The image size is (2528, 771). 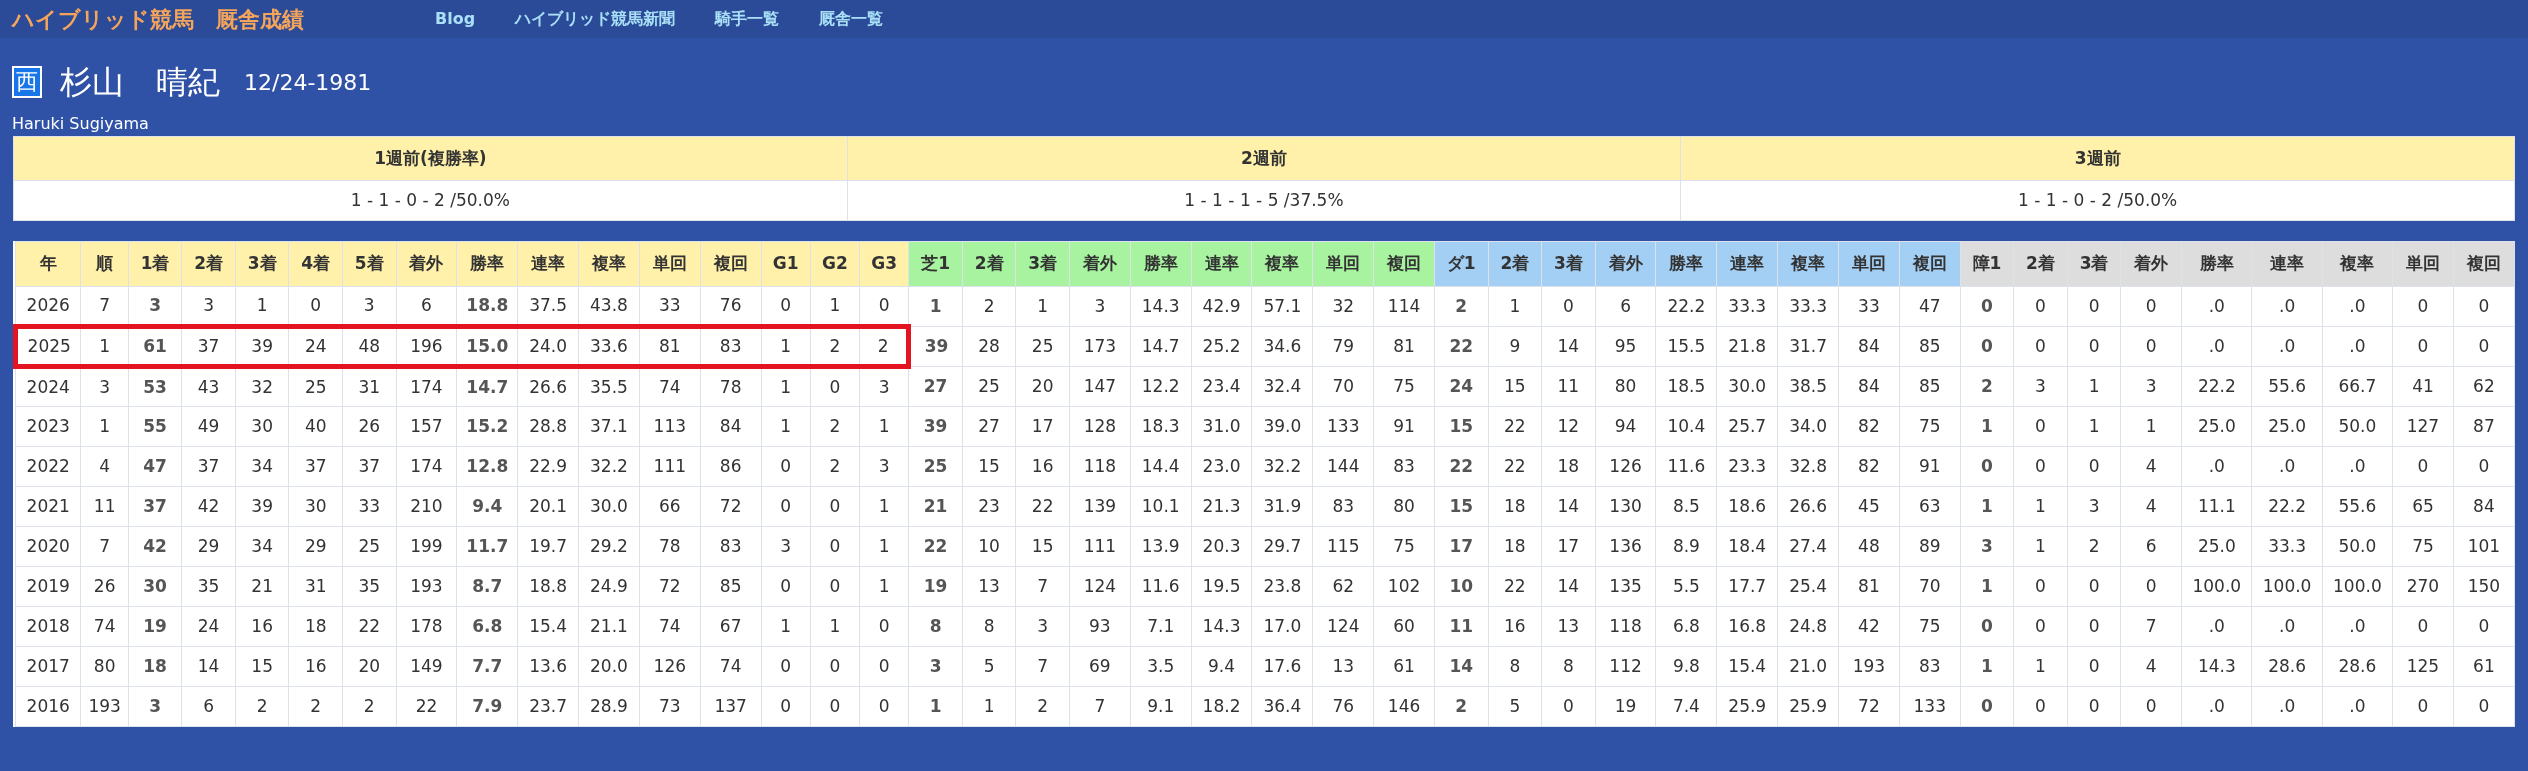 What do you see at coordinates (315, 666) in the screenshot?
I see `table-cell: 16` at bounding box center [315, 666].